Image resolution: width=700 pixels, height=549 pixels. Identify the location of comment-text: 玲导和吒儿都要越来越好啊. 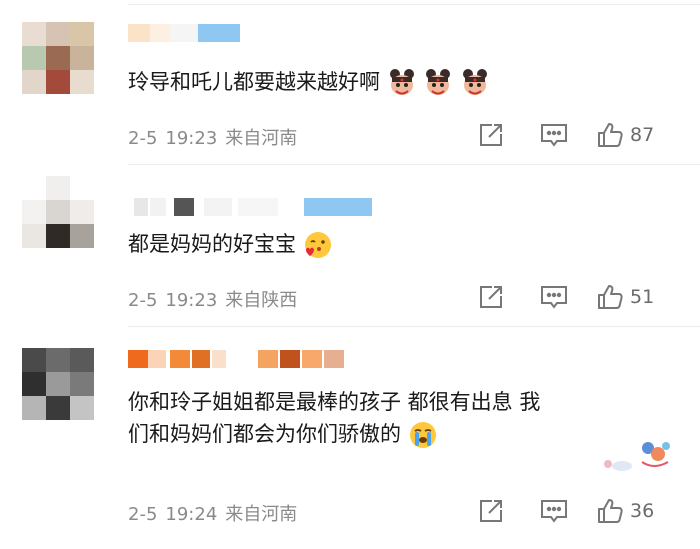
(309, 82).